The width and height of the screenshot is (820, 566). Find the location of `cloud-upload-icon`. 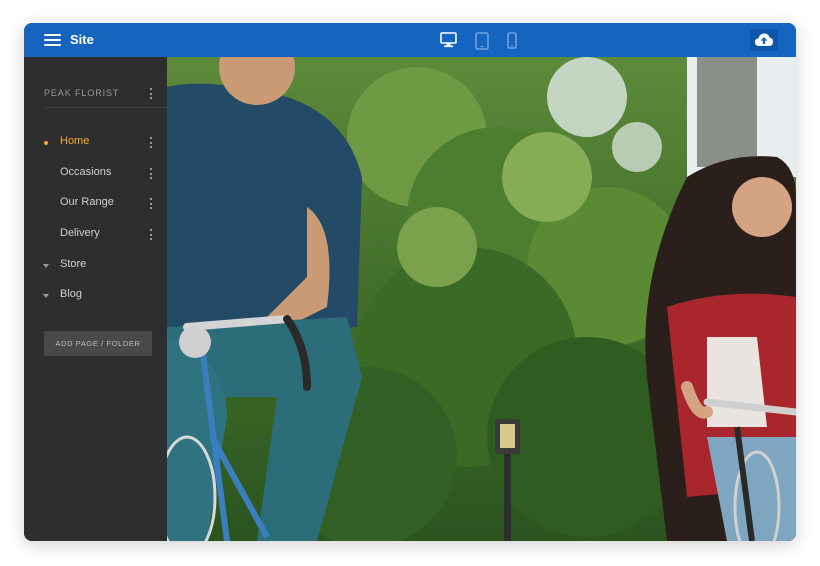

cloud-upload-icon is located at coordinates (764, 39).